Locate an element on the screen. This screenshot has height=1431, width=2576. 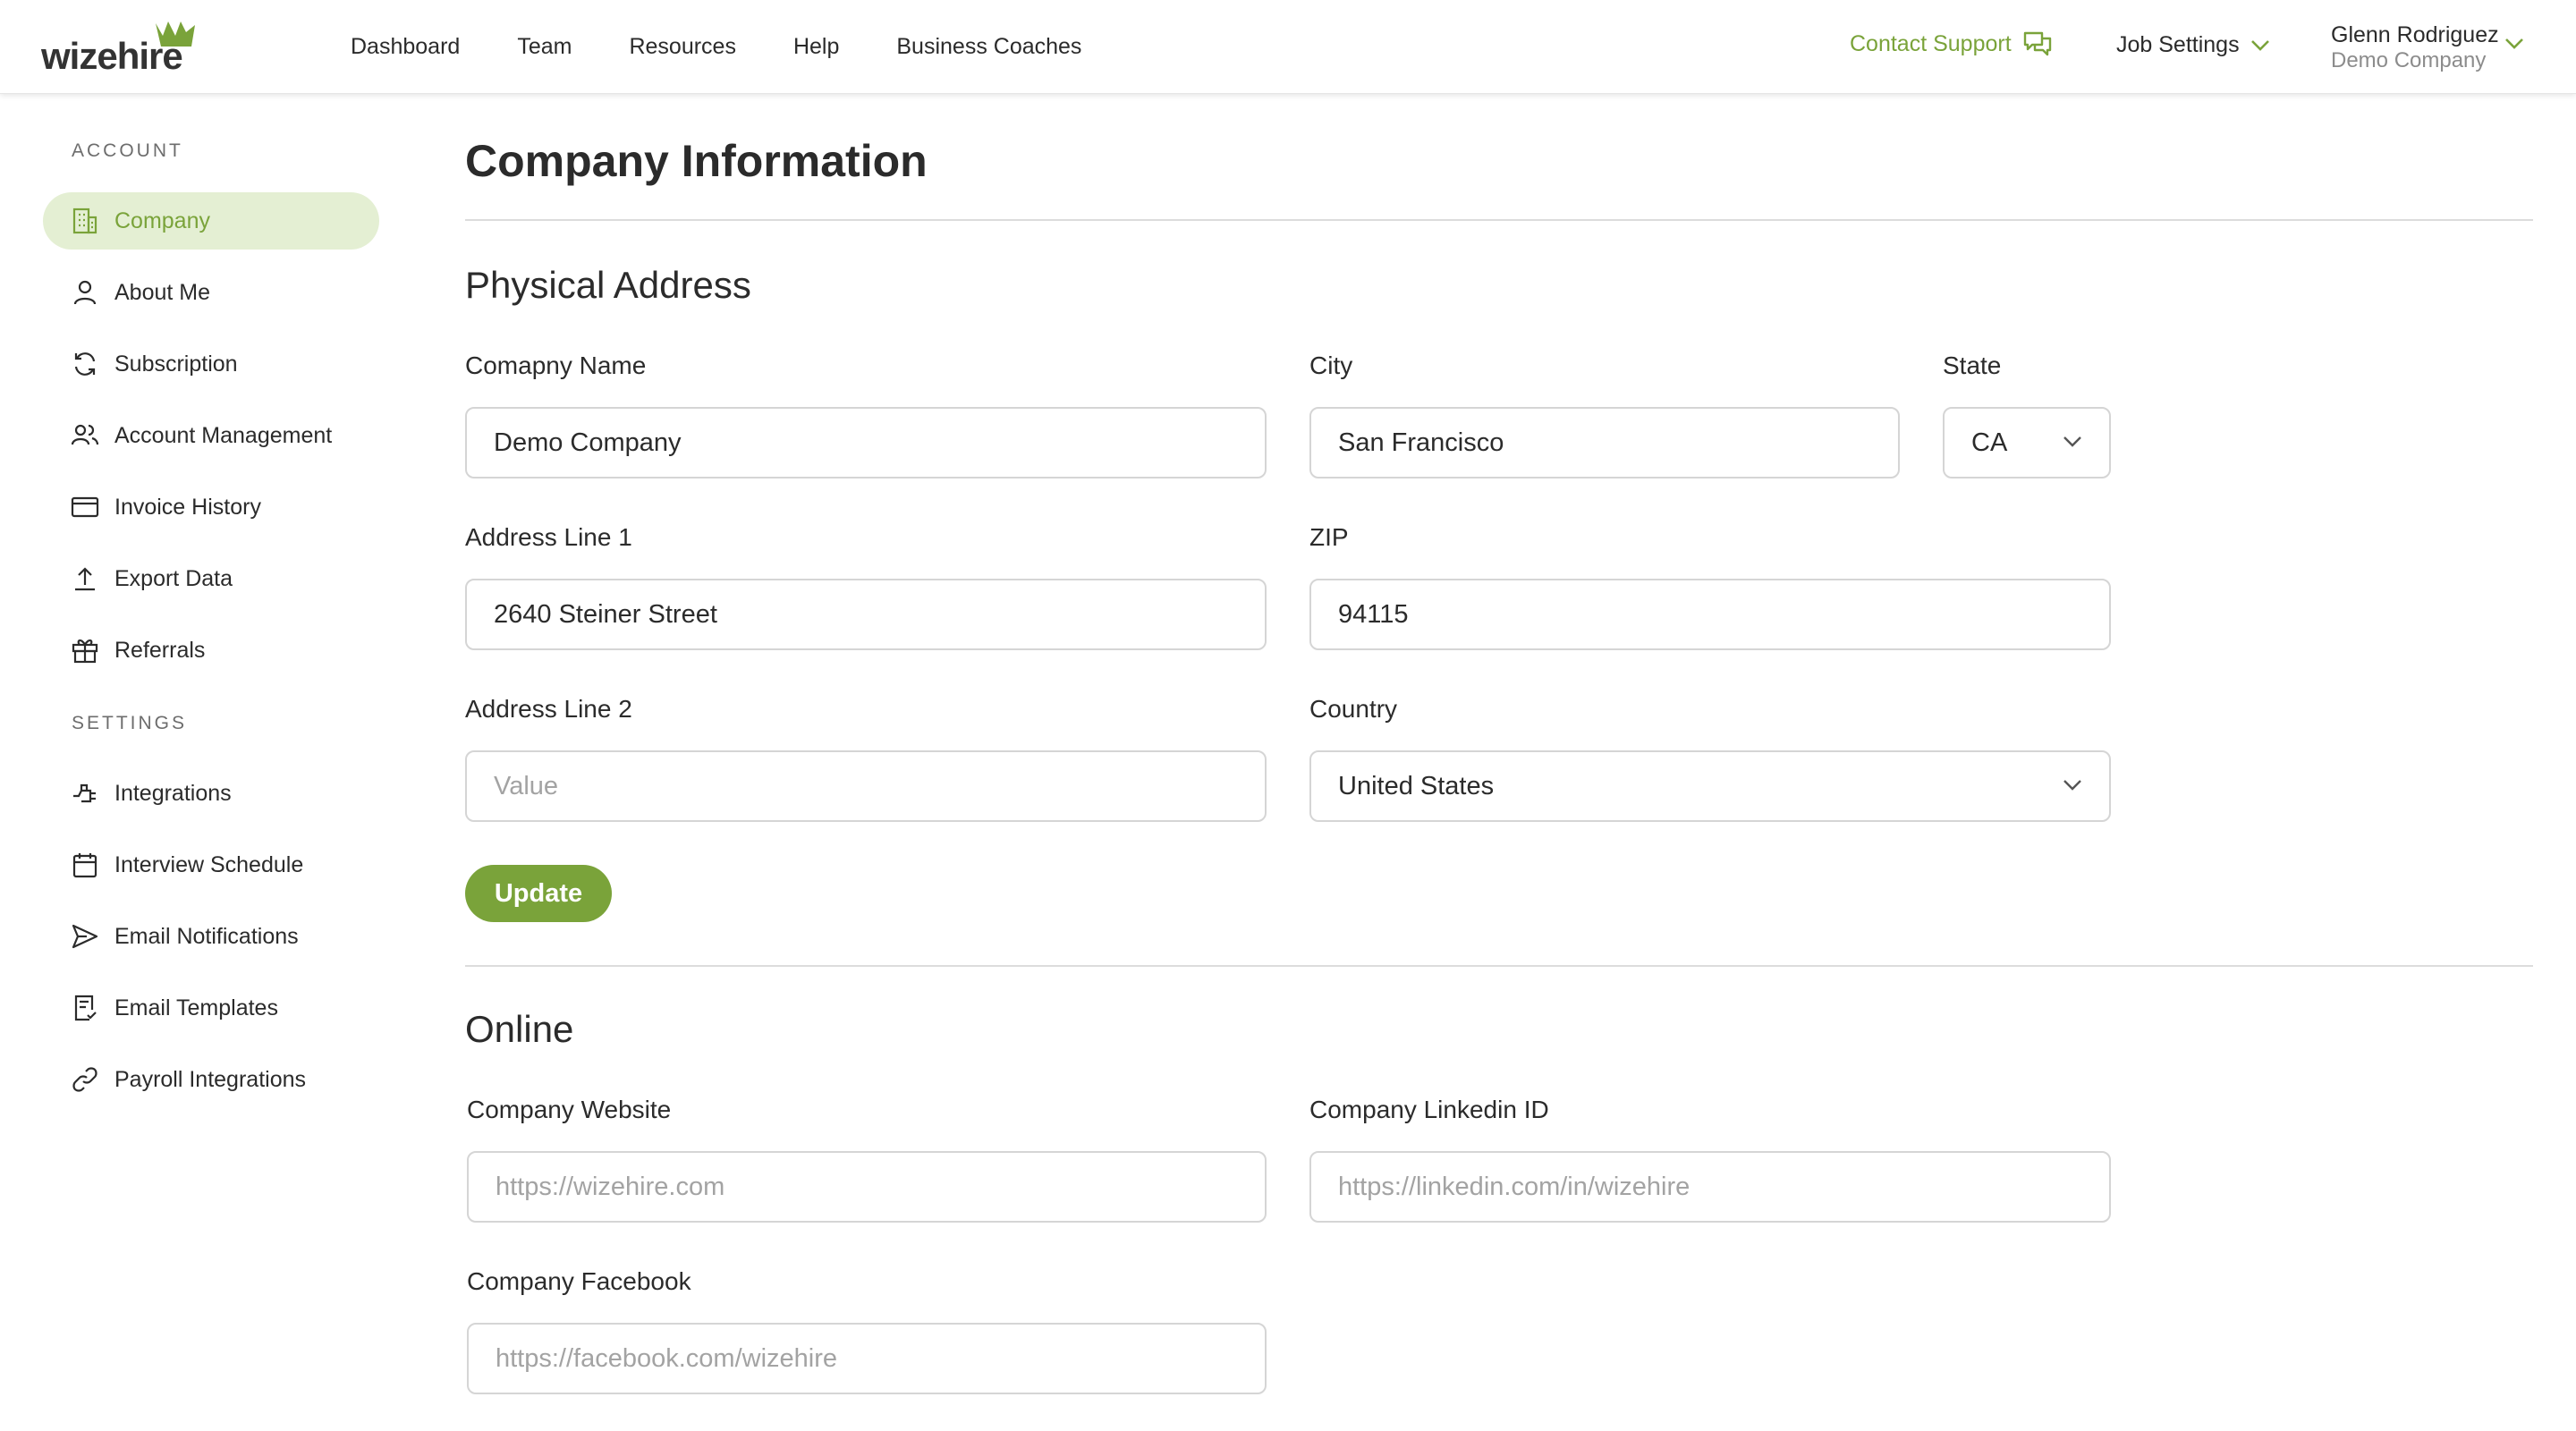
sidebar-item-export-data: Export Data is located at coordinates (211, 579).